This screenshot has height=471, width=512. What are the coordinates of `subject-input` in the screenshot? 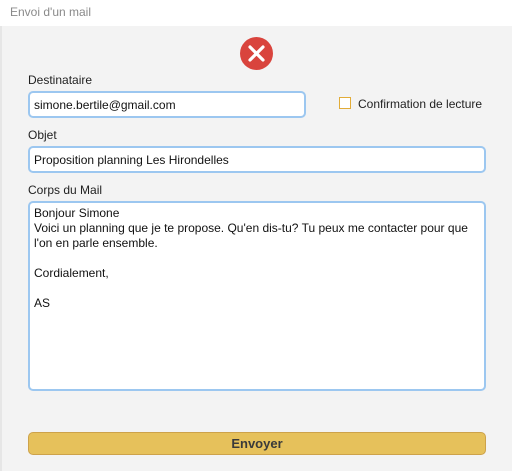 It's located at (257, 159).